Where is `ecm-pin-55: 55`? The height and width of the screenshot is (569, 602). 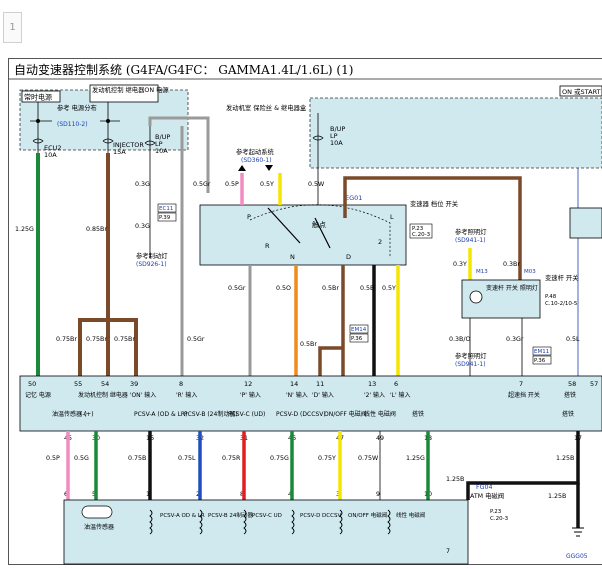 ecm-pin-55: 55 is located at coordinates (78, 384).